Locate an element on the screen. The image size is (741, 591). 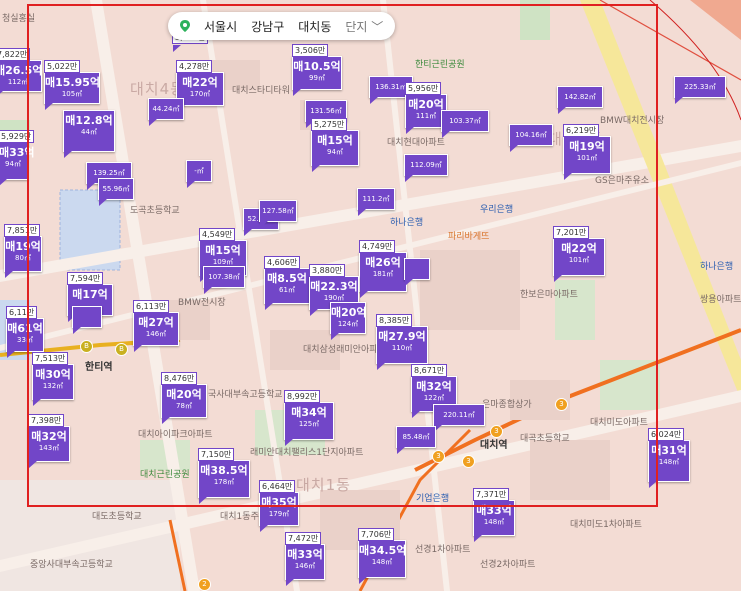
transaction-marker: 7,822만 매26.5억 112㎡ is located at coordinates (21, 73).